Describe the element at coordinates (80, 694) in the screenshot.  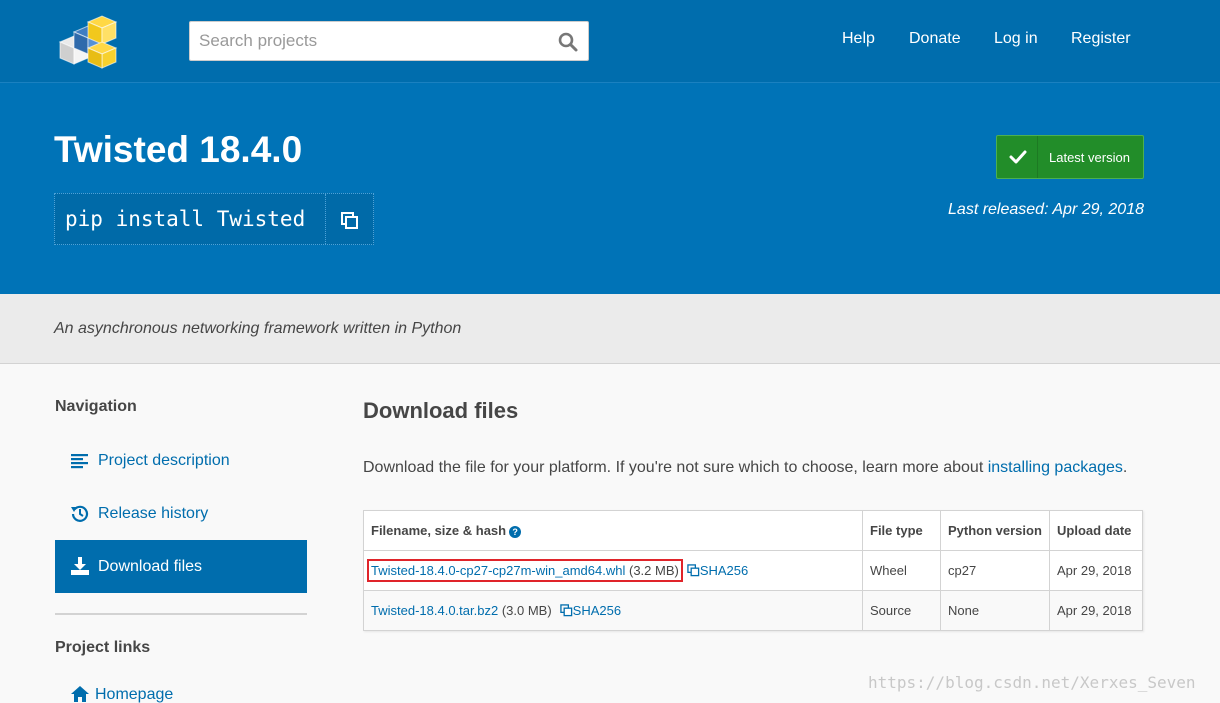
I see `home-icon` at that location.